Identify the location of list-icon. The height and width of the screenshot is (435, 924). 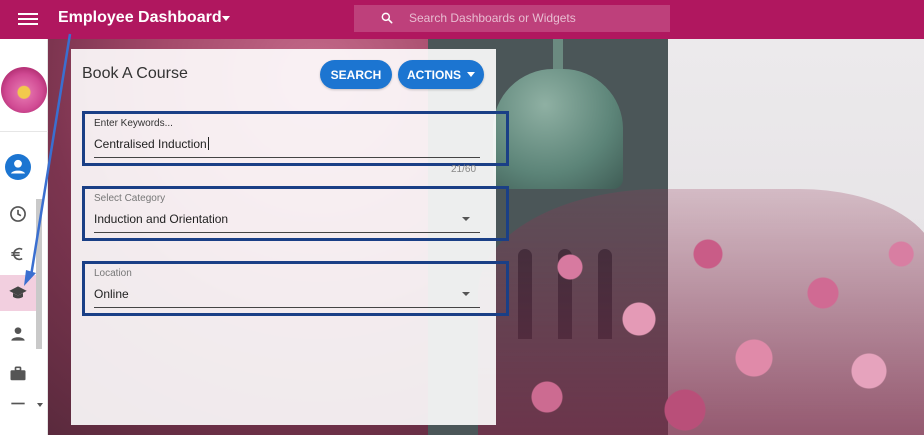
(18, 403).